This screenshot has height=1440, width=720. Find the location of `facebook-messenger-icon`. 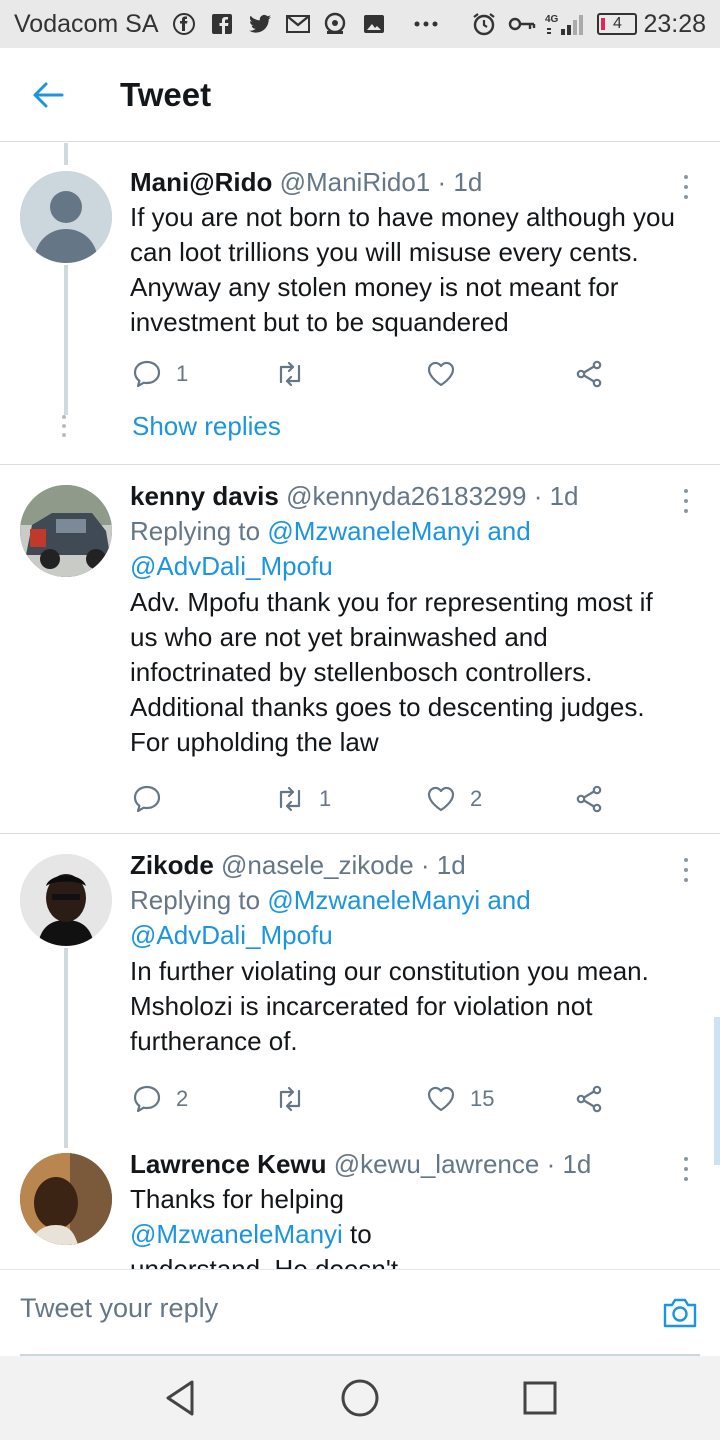

facebook-messenger-icon is located at coordinates (184, 24).